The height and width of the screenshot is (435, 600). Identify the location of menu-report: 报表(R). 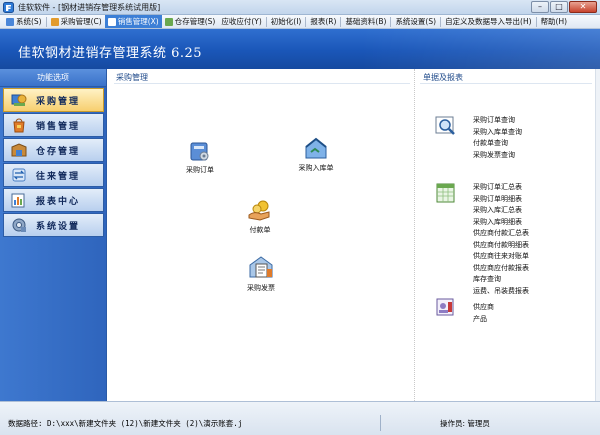
(323, 21).